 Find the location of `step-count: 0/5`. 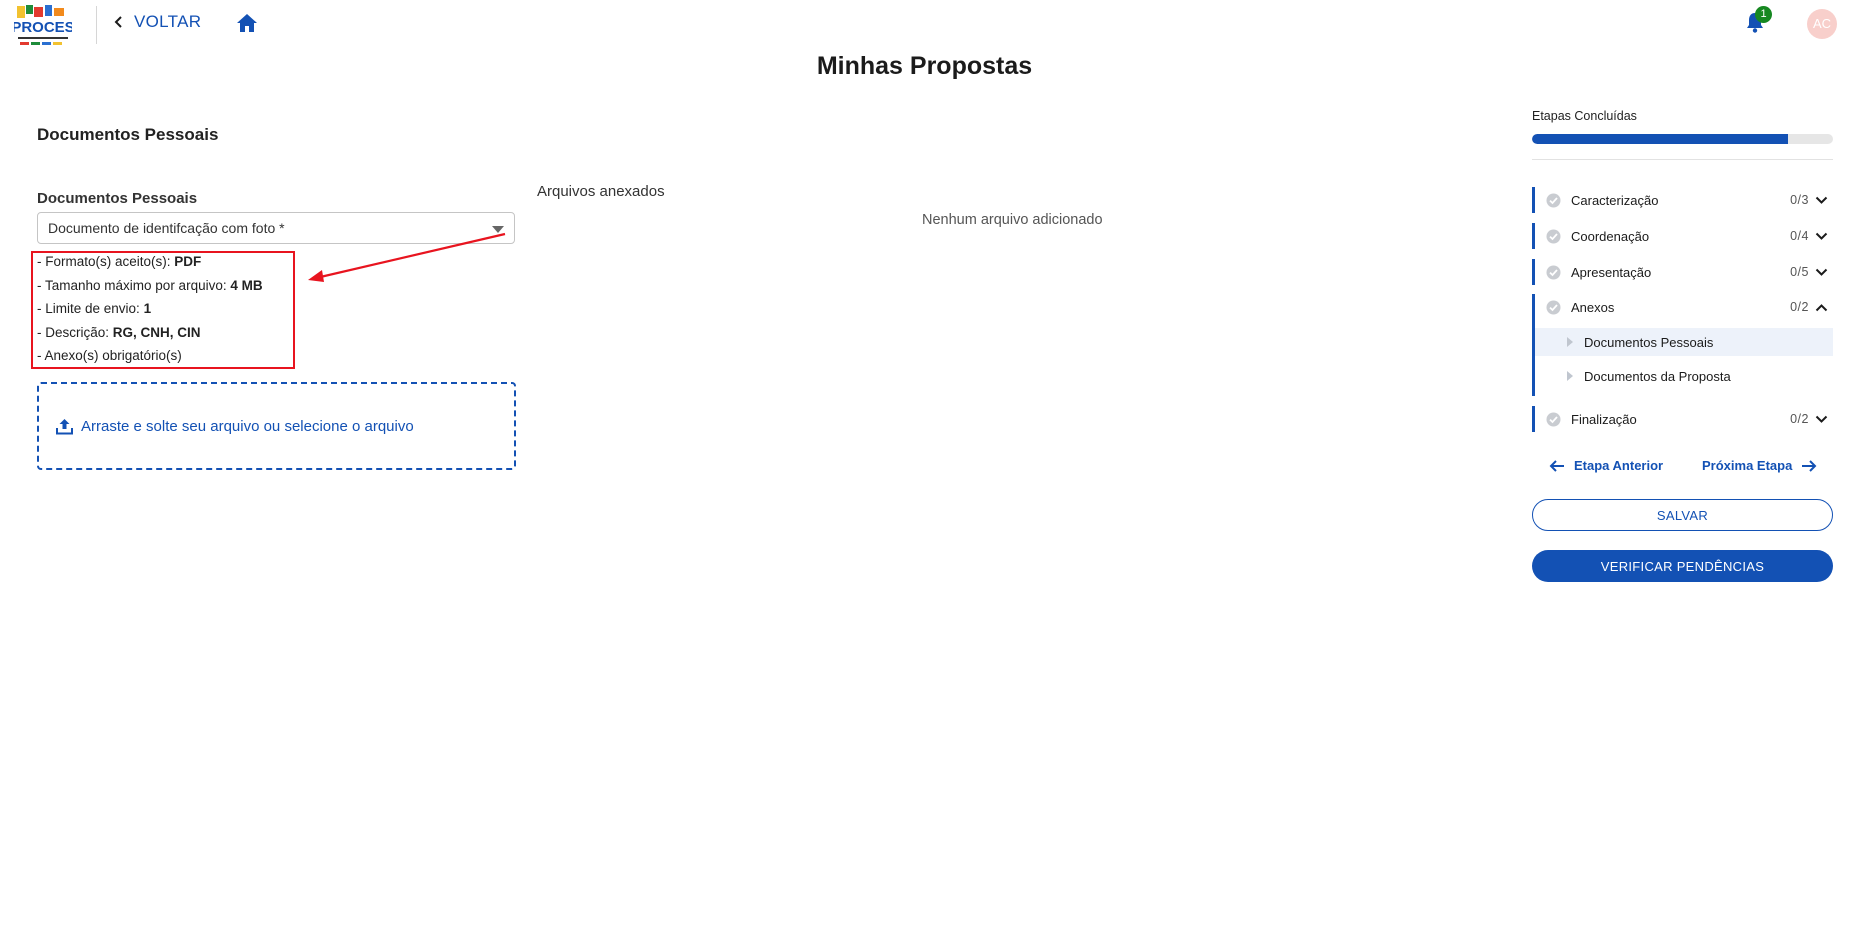

step-count: 0/5 is located at coordinates (1799, 272).